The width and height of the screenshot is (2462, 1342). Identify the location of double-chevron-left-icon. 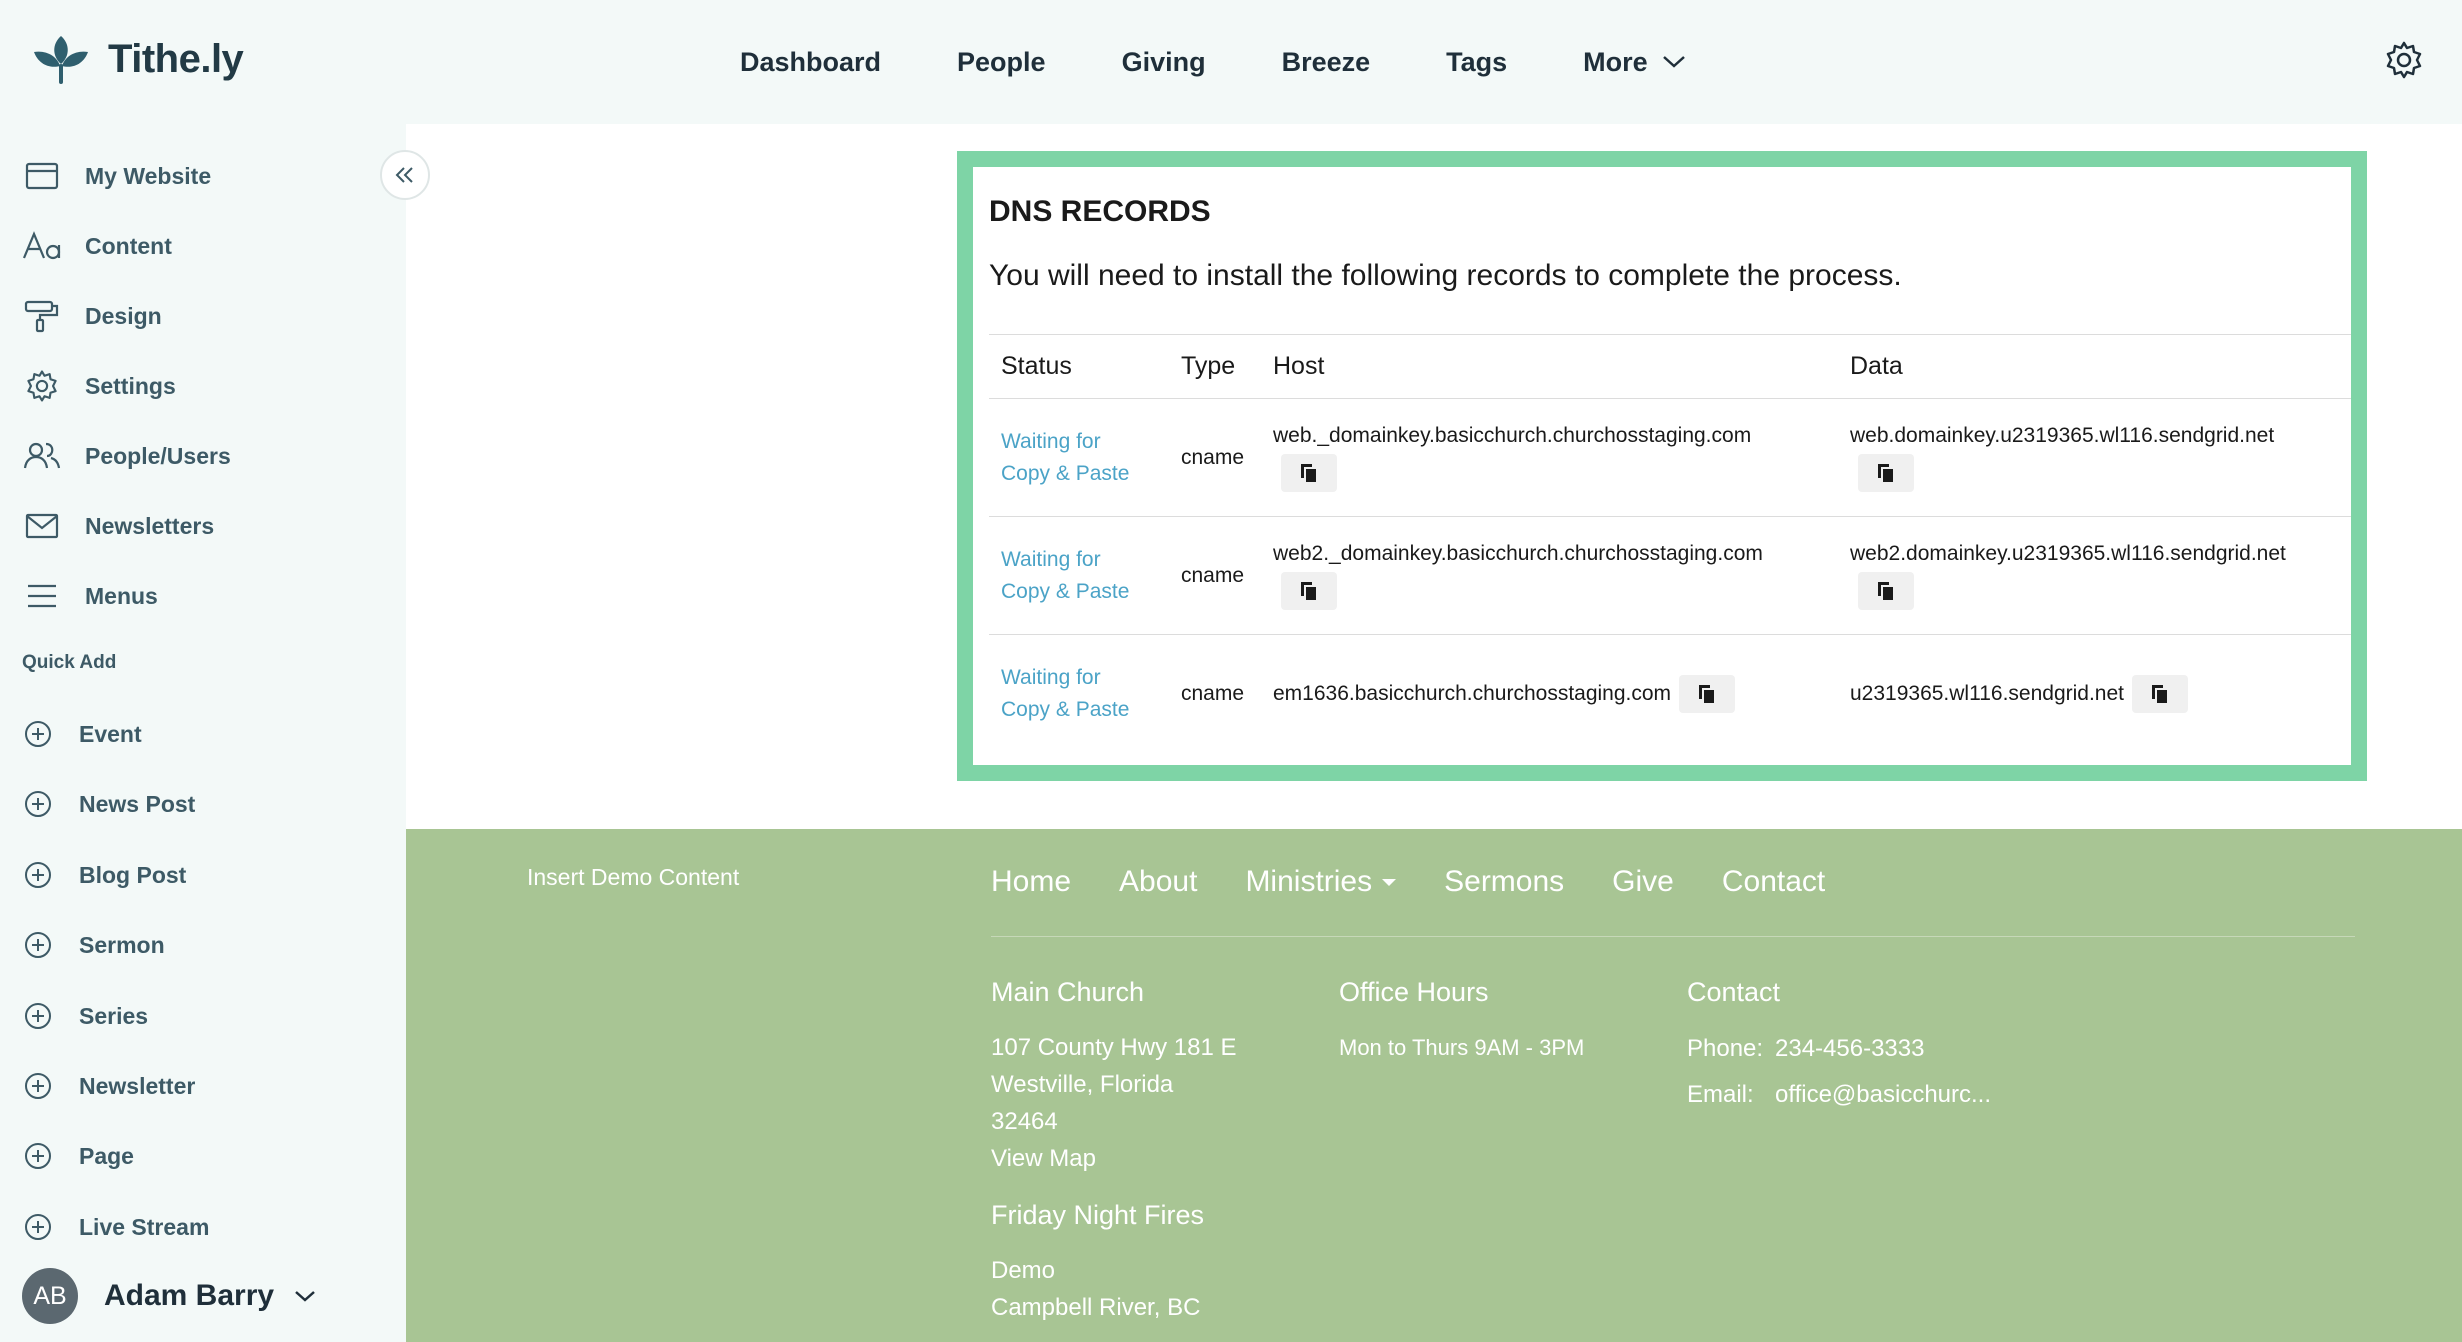
(404, 175).